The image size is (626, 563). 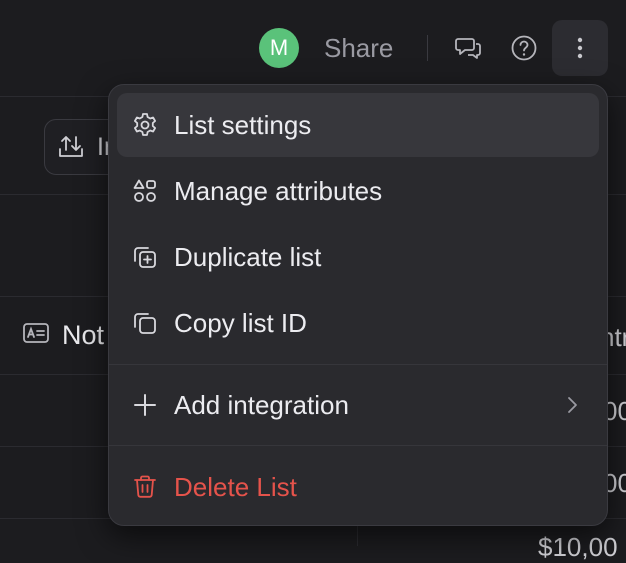 I want to click on menu-item-add-integration: Add integration, so click(x=358, y=405).